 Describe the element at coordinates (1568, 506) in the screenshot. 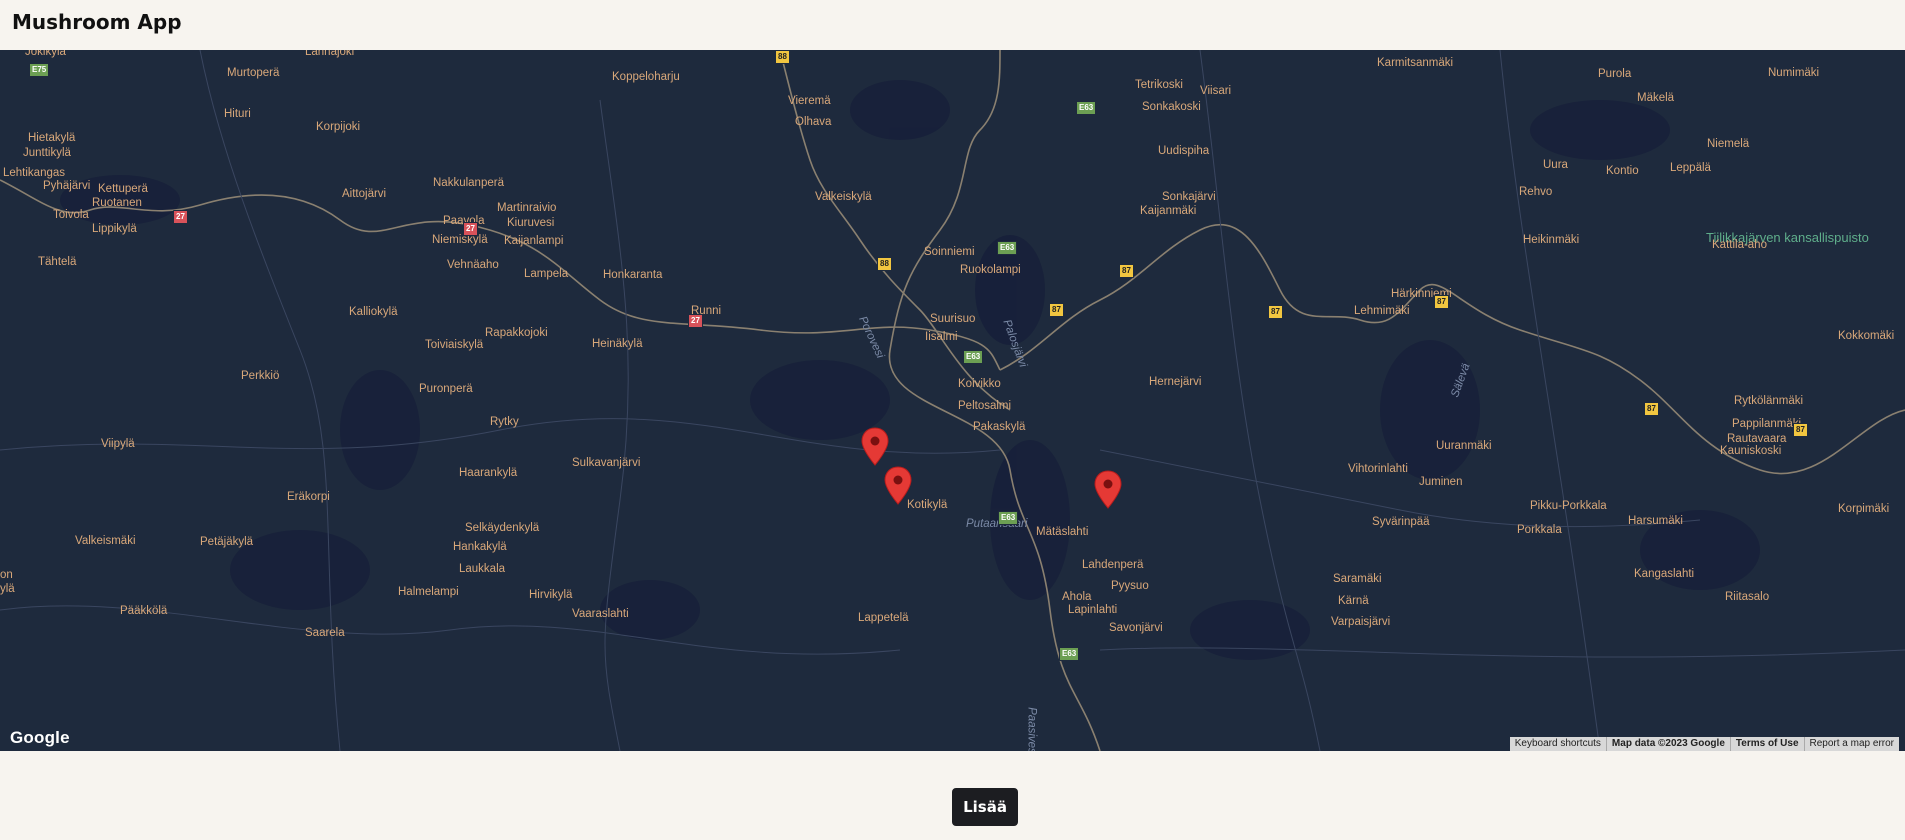

I see `place-label: Pikku-Porkkala` at that location.